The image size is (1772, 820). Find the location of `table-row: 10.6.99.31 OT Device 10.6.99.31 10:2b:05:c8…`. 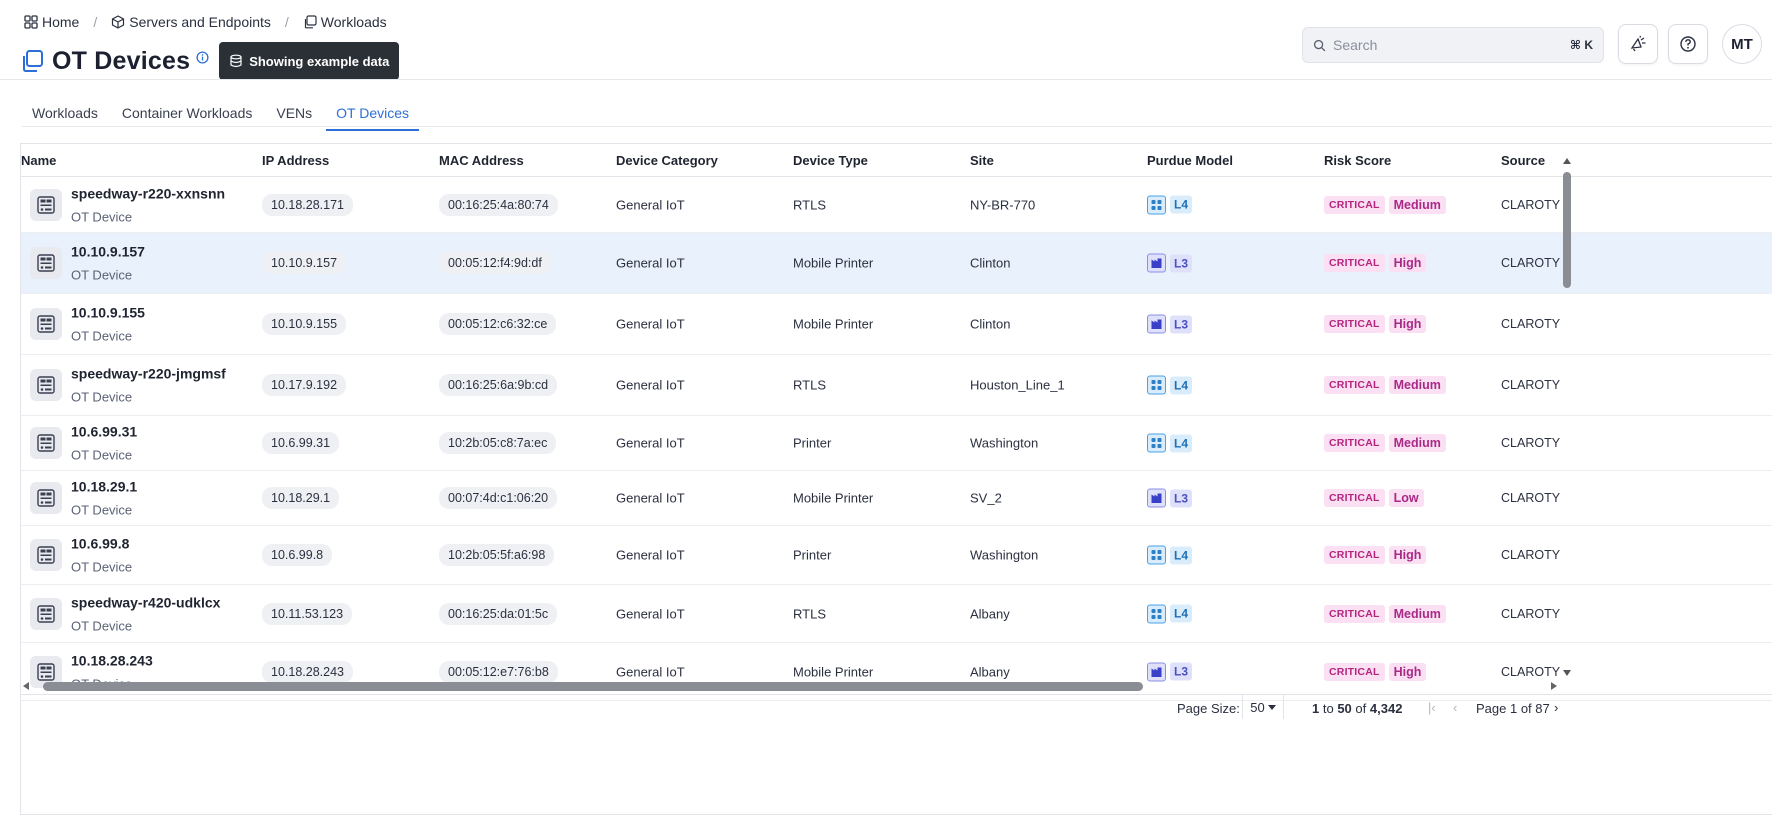

table-row: 10.6.99.31 OT Device 10.6.99.31 10:2b:05:c8… is located at coordinates (896, 443).